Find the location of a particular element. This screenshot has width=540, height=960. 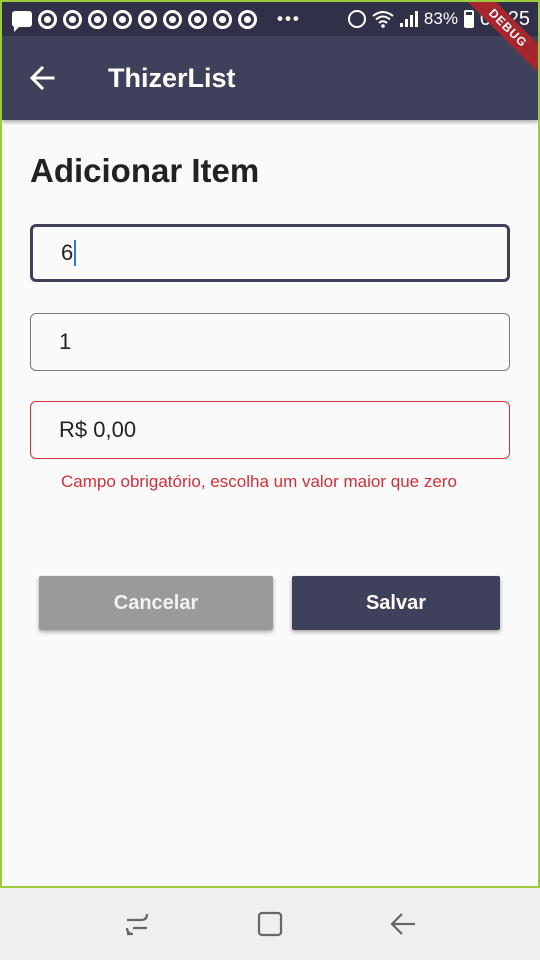

alarm-icon is located at coordinates (356, 19).